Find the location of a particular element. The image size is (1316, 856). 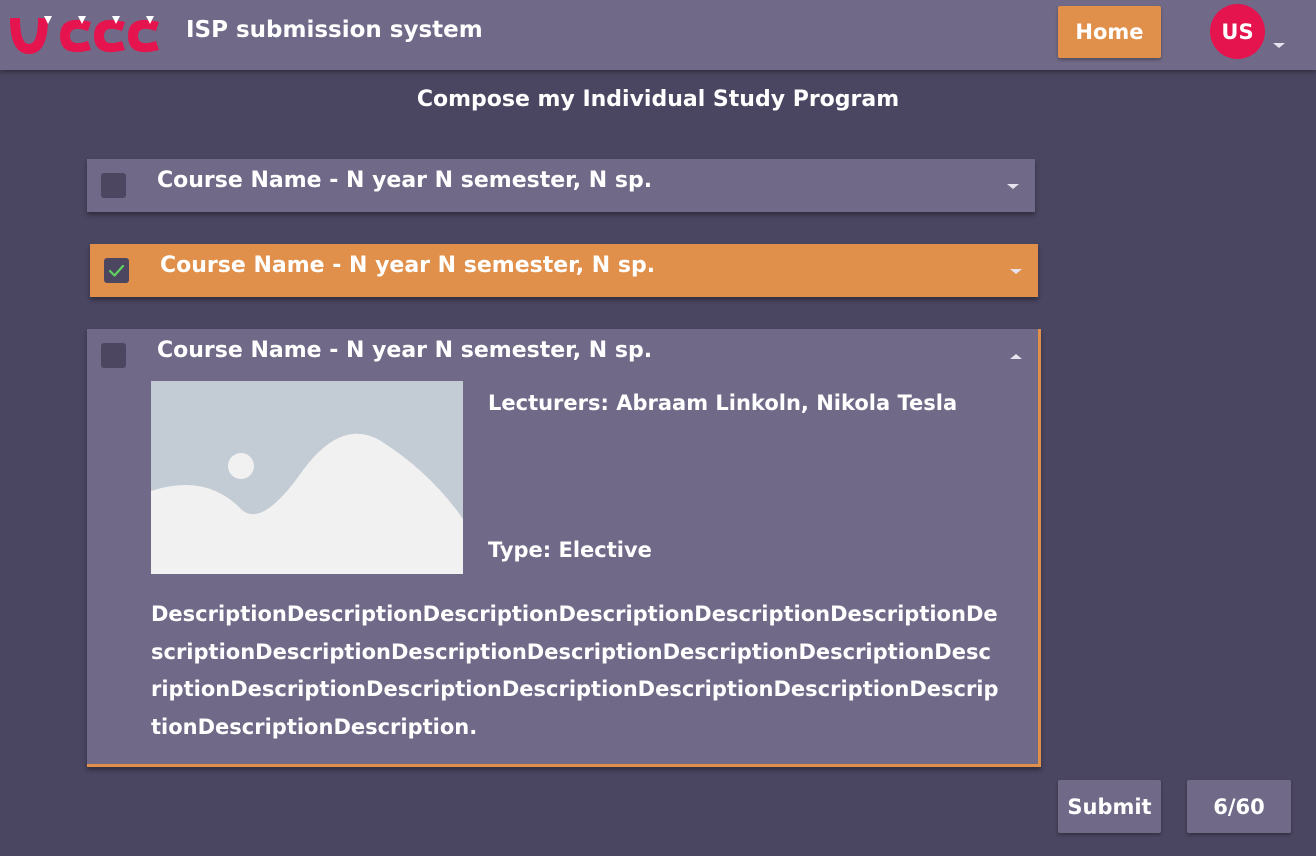

submit-button: Submit is located at coordinates (1109, 806).